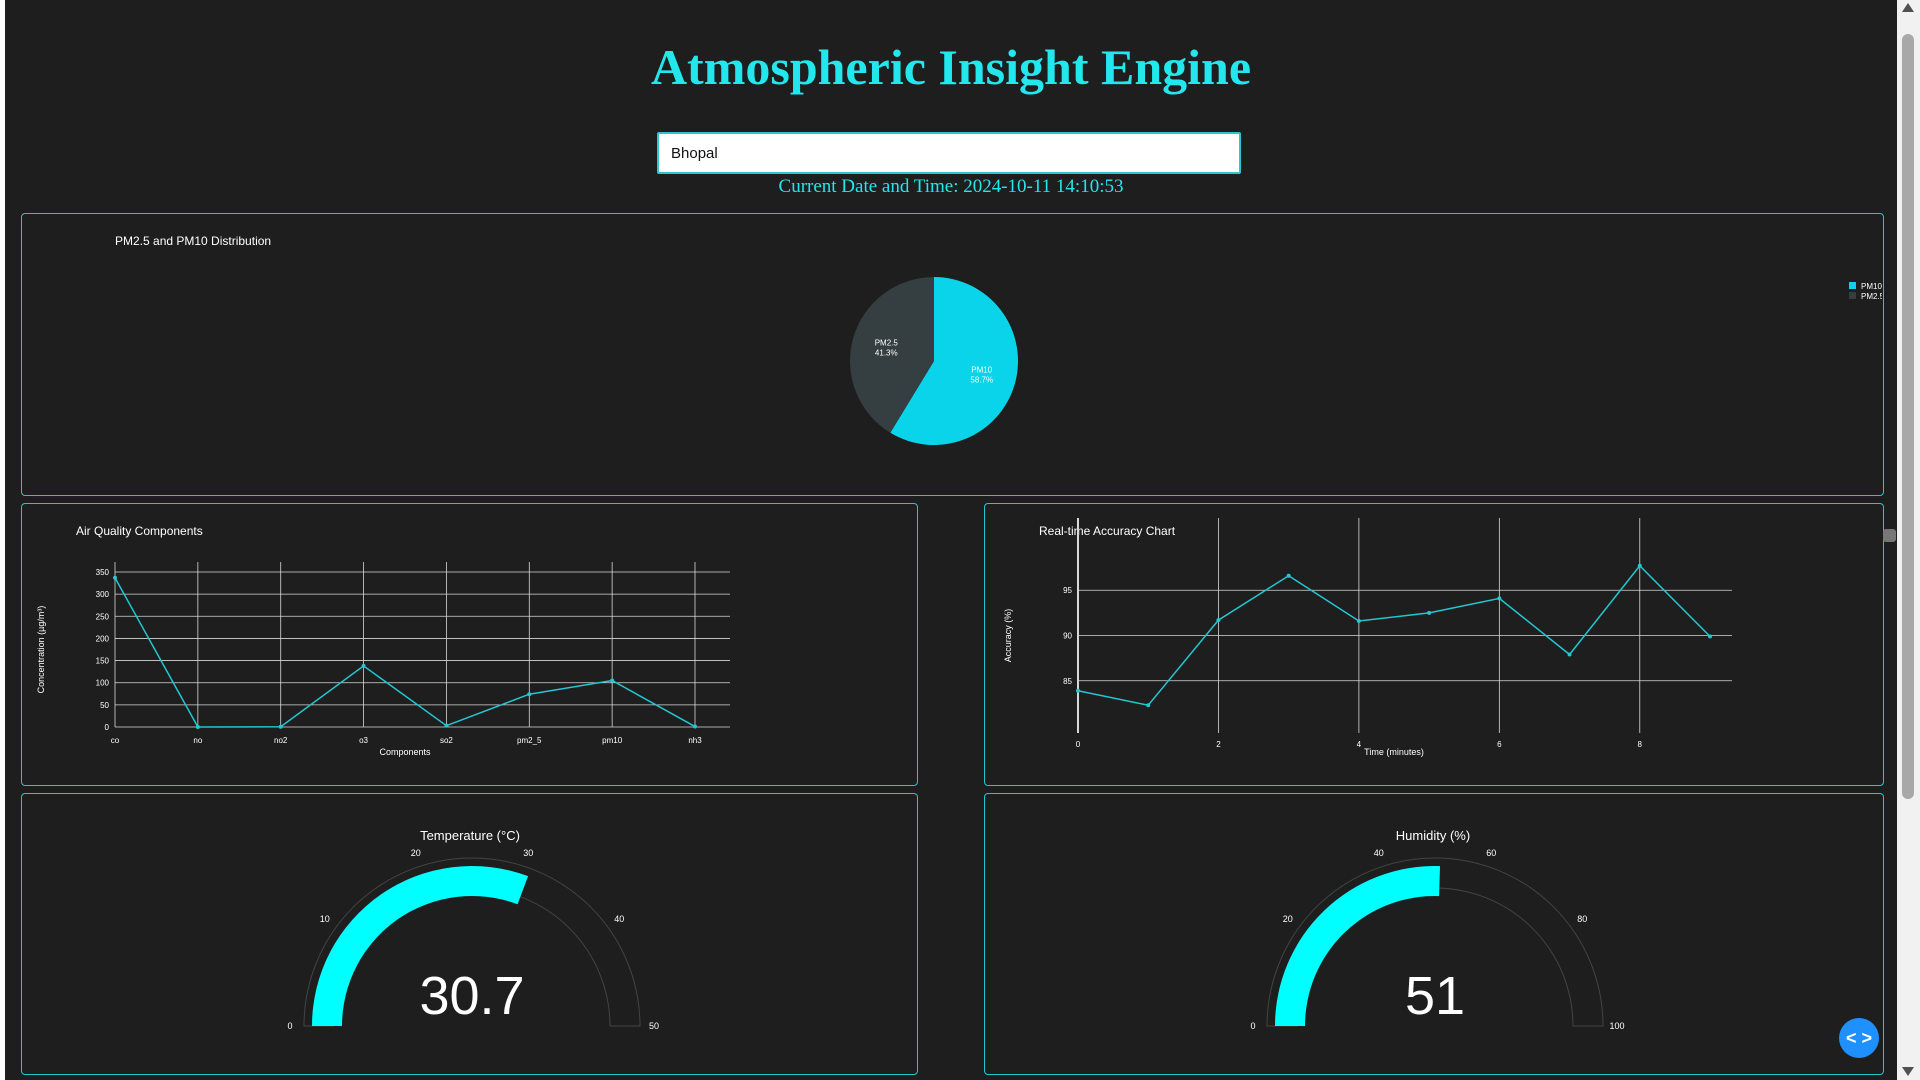  What do you see at coordinates (949, 153) in the screenshot?
I see `city-search-input` at bounding box center [949, 153].